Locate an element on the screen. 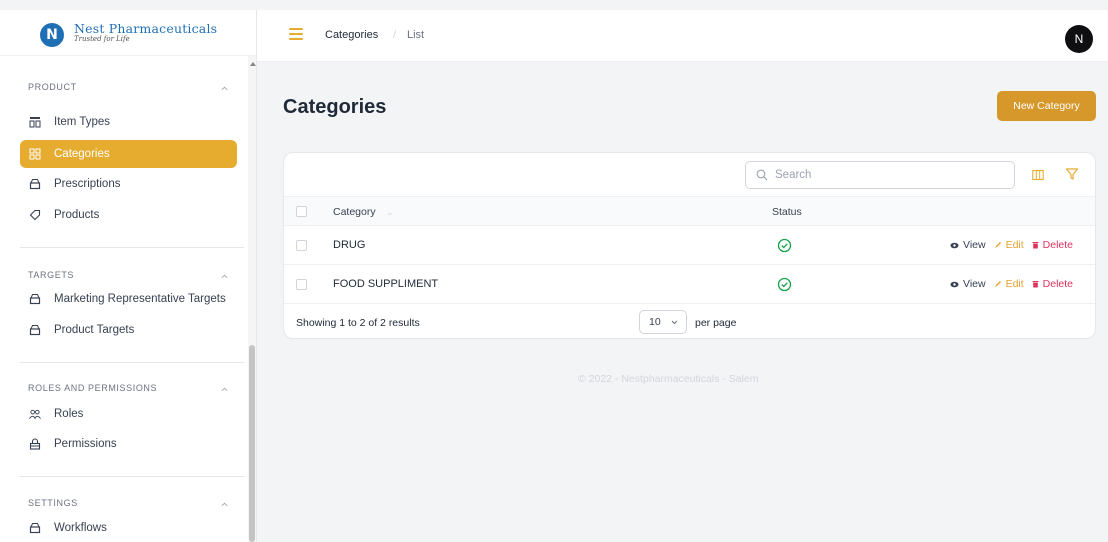  sidebar-item-prescriptions: Prescriptions is located at coordinates (128, 184).